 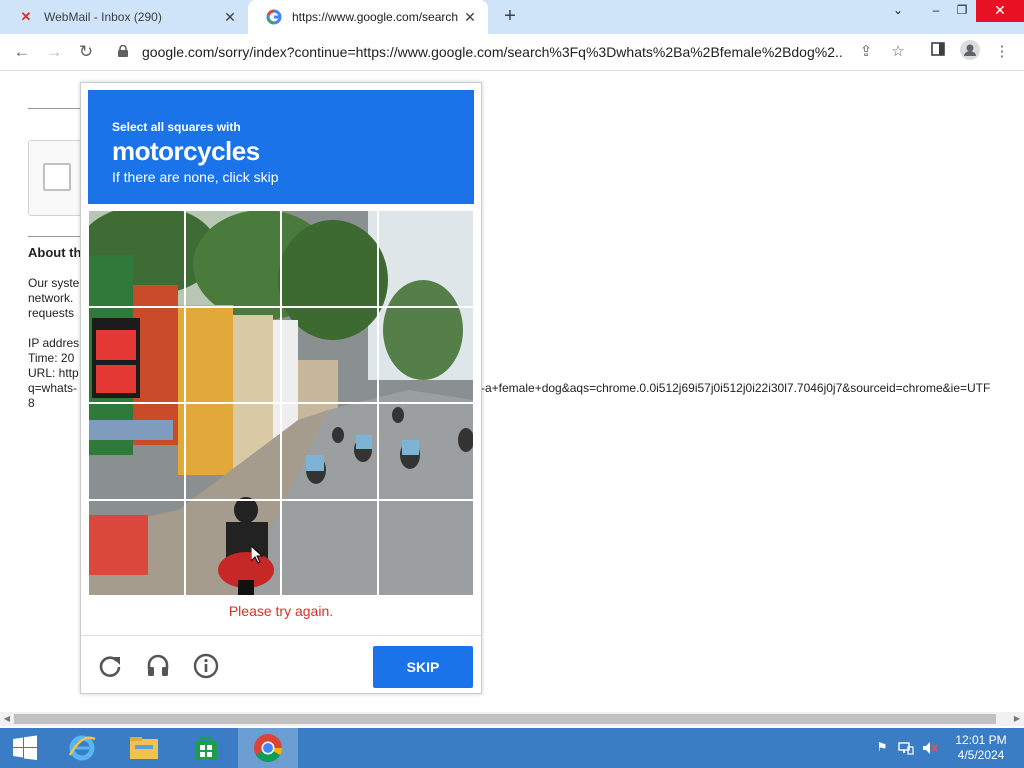 I want to click on profile-avatar-icon, so click(x=970, y=52).